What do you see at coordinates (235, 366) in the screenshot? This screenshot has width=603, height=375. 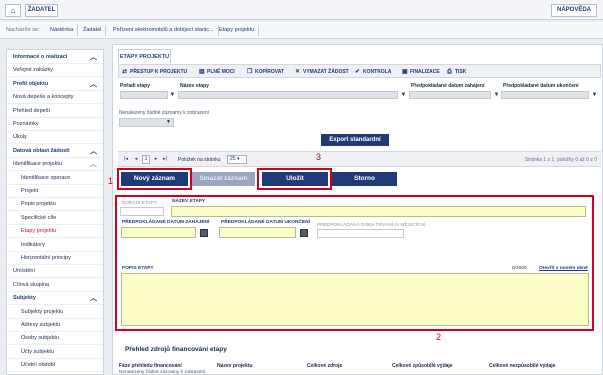 I see `column-header: Název projektu` at bounding box center [235, 366].